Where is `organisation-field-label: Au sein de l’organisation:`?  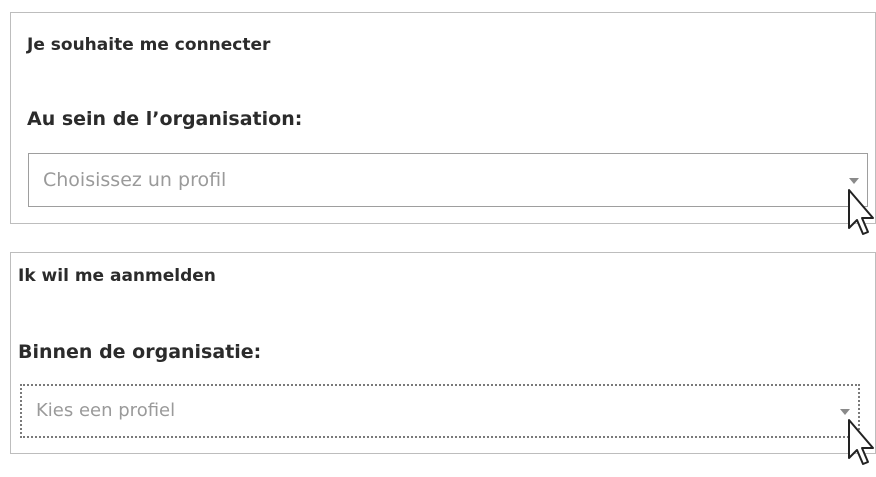
organisation-field-label: Au sein de l’organisation: is located at coordinates (165, 119).